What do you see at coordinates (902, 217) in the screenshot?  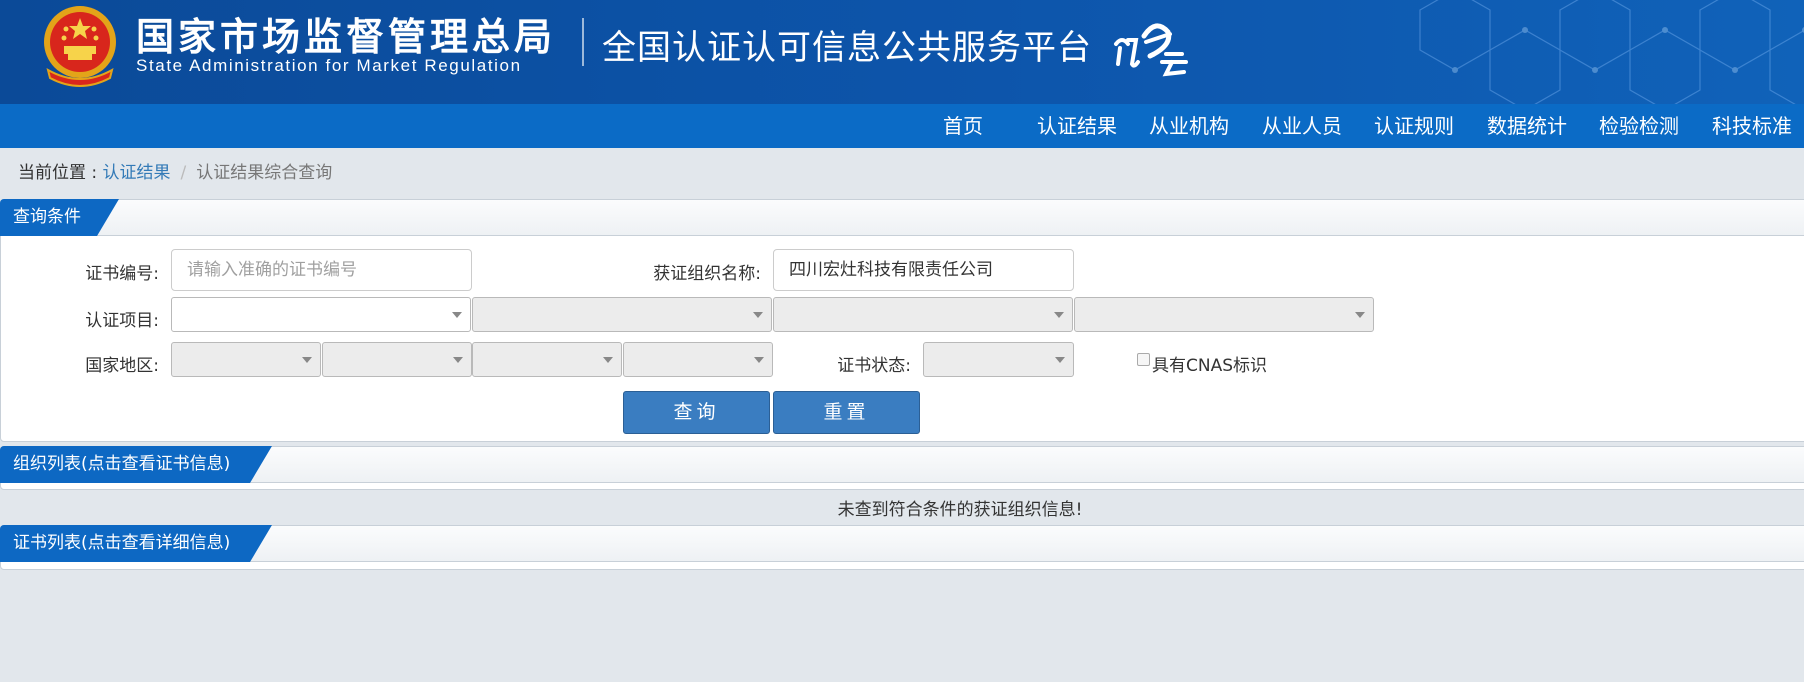 I see `query-panel-header: 查询条件` at bounding box center [902, 217].